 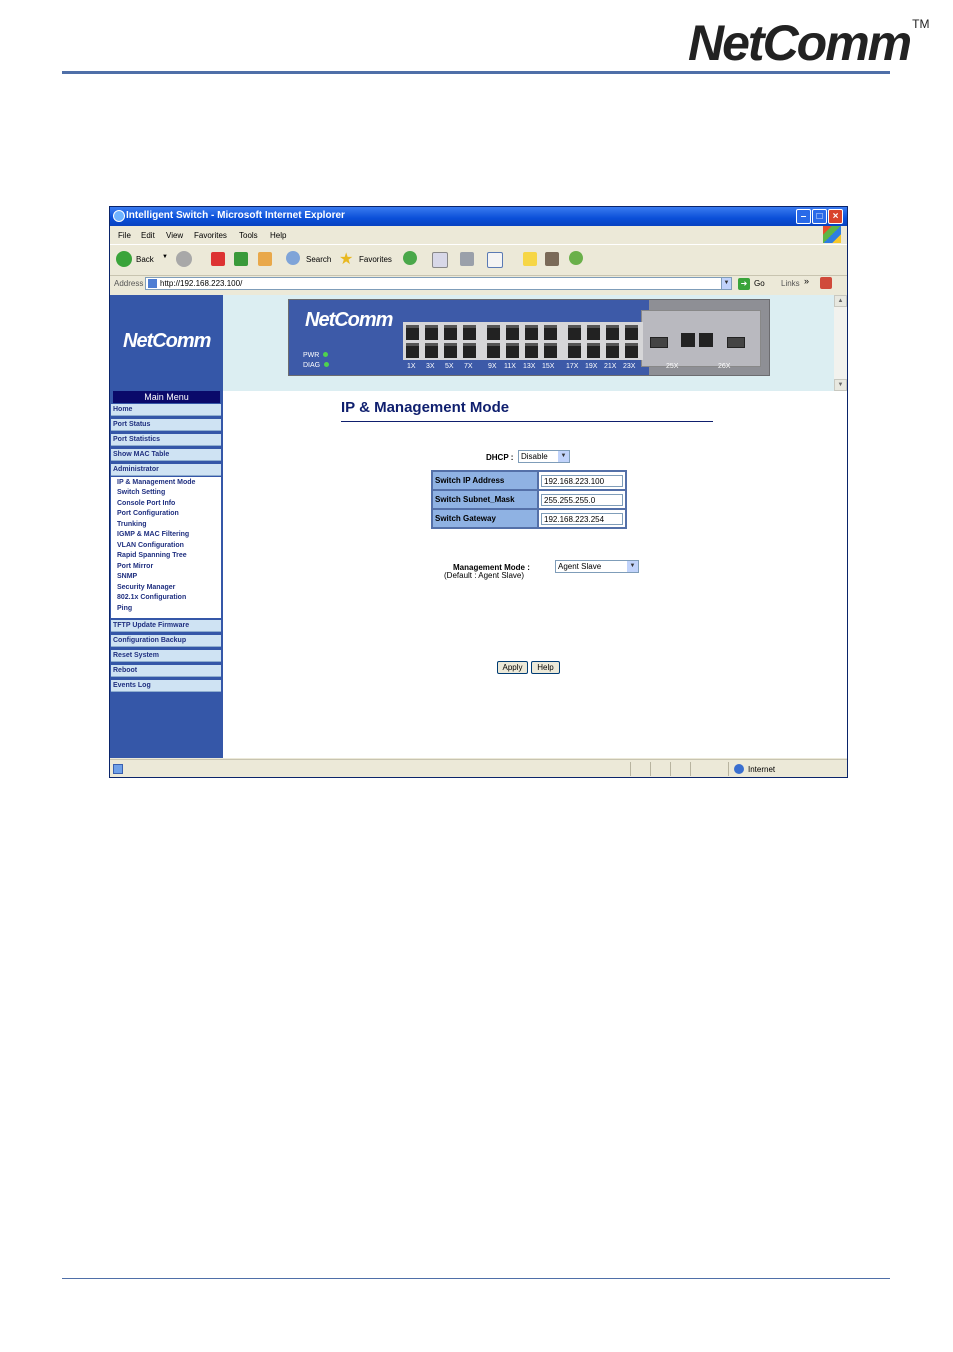 What do you see at coordinates (806, 281) in the screenshot?
I see `links-chevron: »` at bounding box center [806, 281].